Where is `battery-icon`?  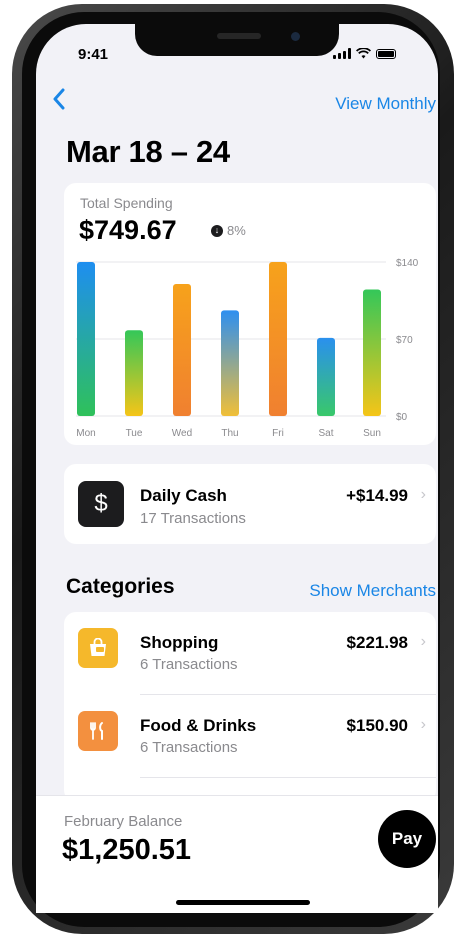
battery-icon is located at coordinates (386, 53).